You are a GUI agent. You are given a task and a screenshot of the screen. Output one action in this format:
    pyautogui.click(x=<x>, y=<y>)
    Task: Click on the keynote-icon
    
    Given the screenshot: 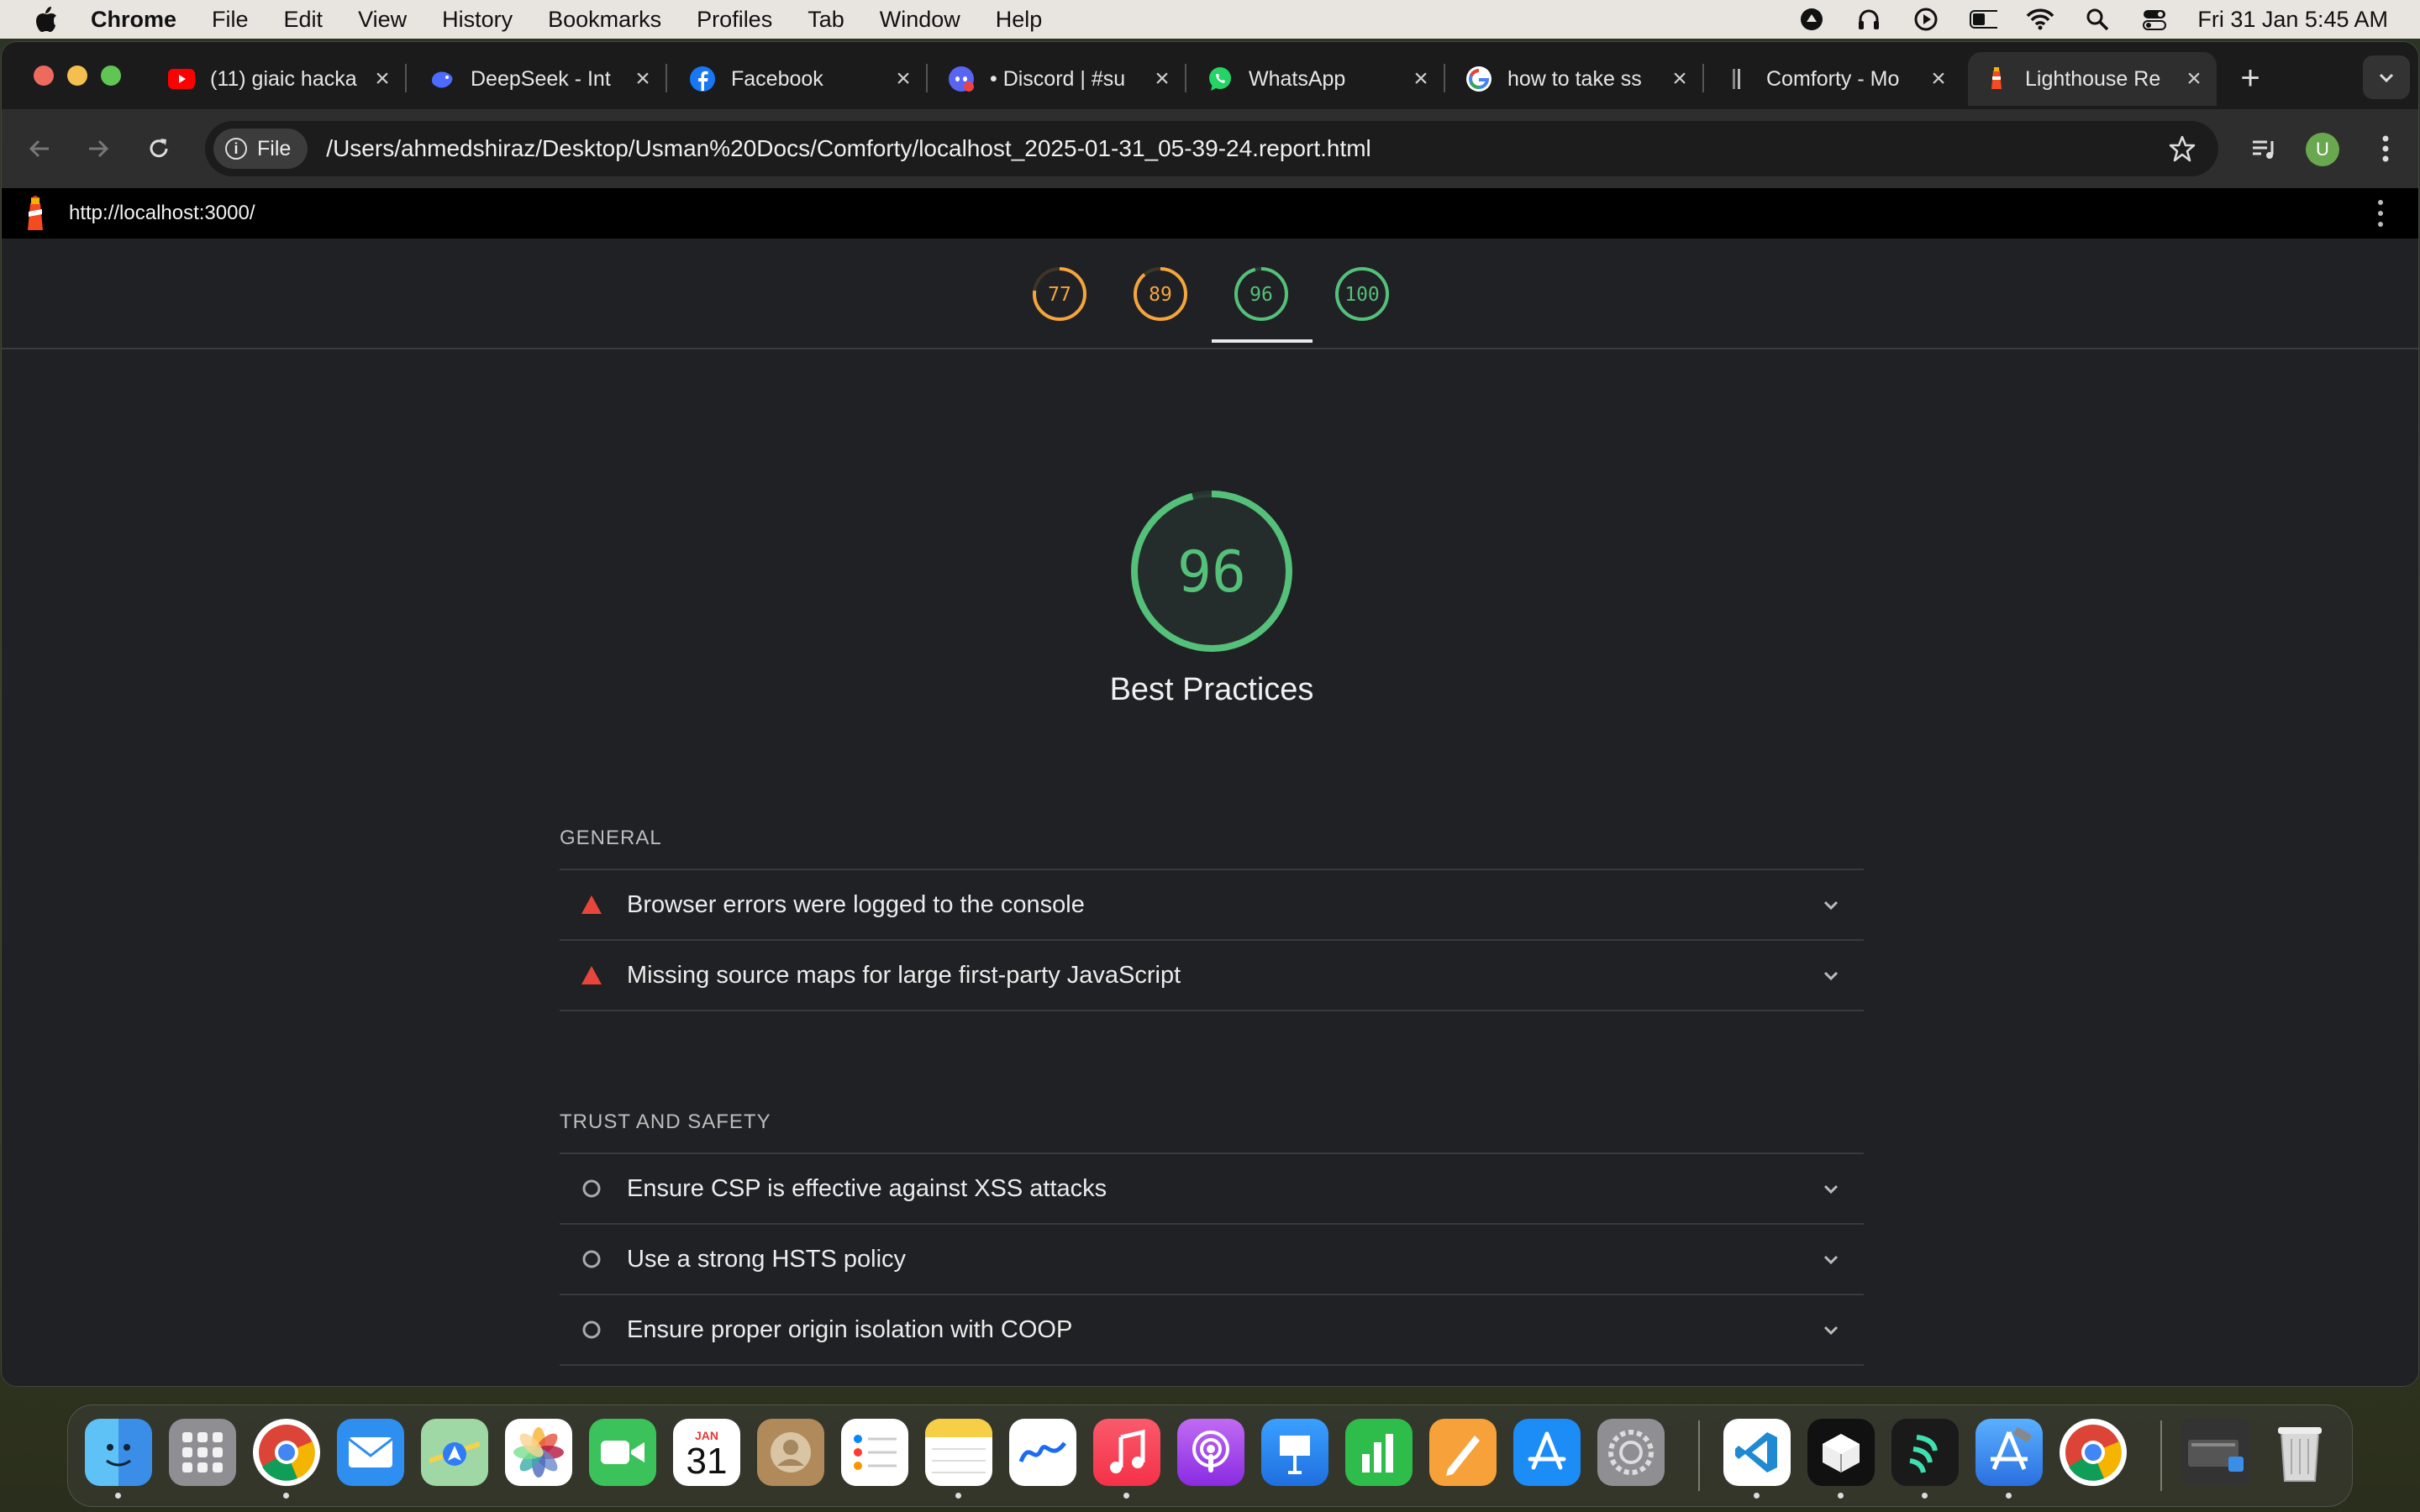 What is the action you would take?
    pyautogui.click(x=1294, y=1452)
    